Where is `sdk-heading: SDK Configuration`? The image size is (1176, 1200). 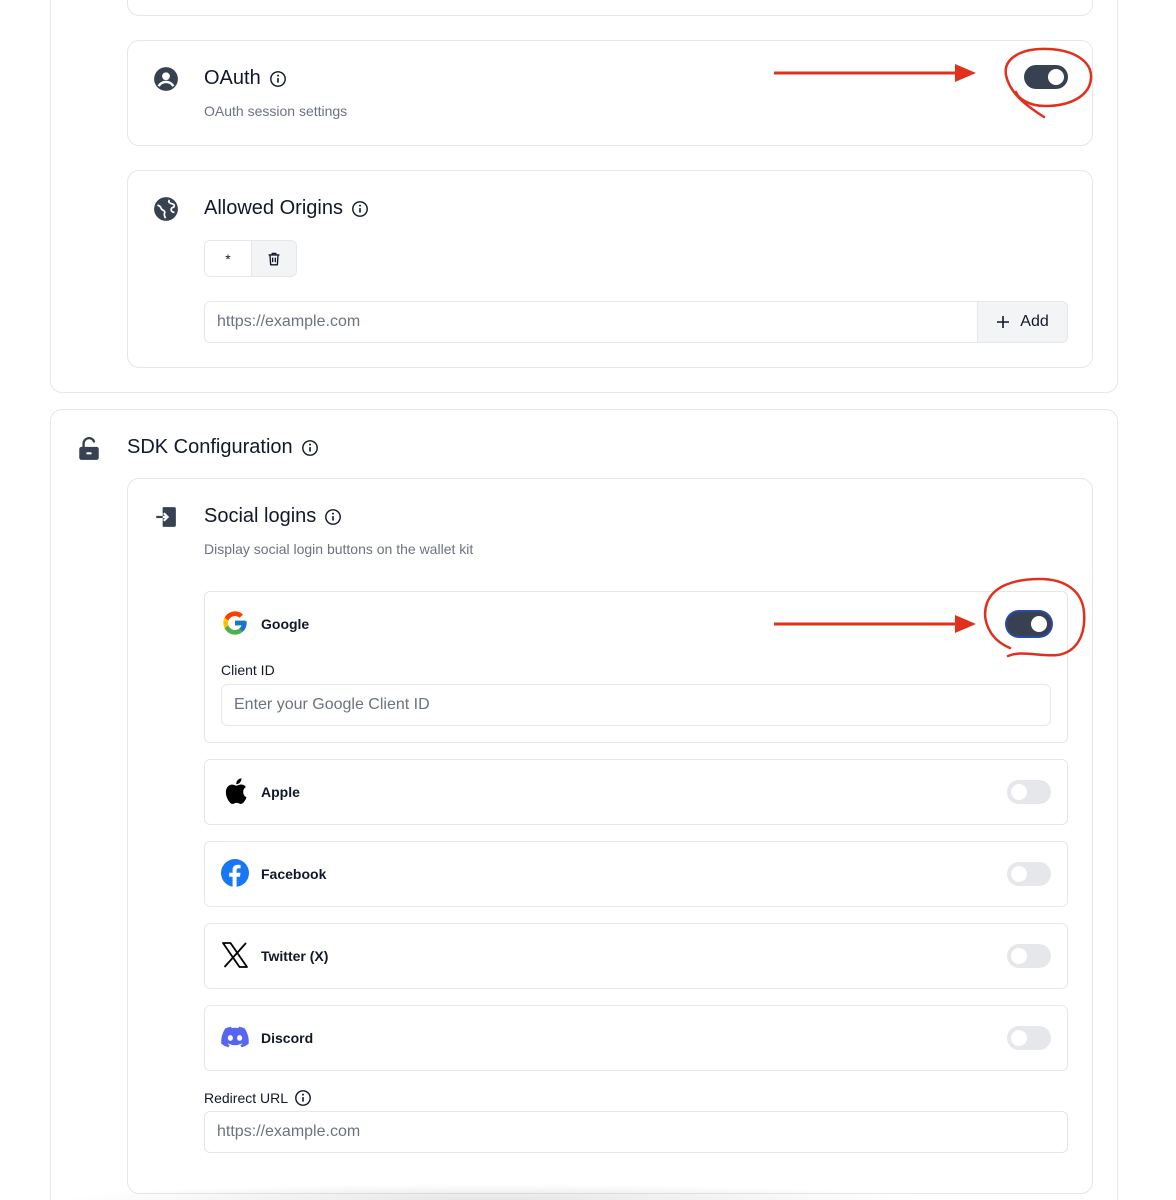
sdk-heading: SDK Configuration is located at coordinates (223, 447).